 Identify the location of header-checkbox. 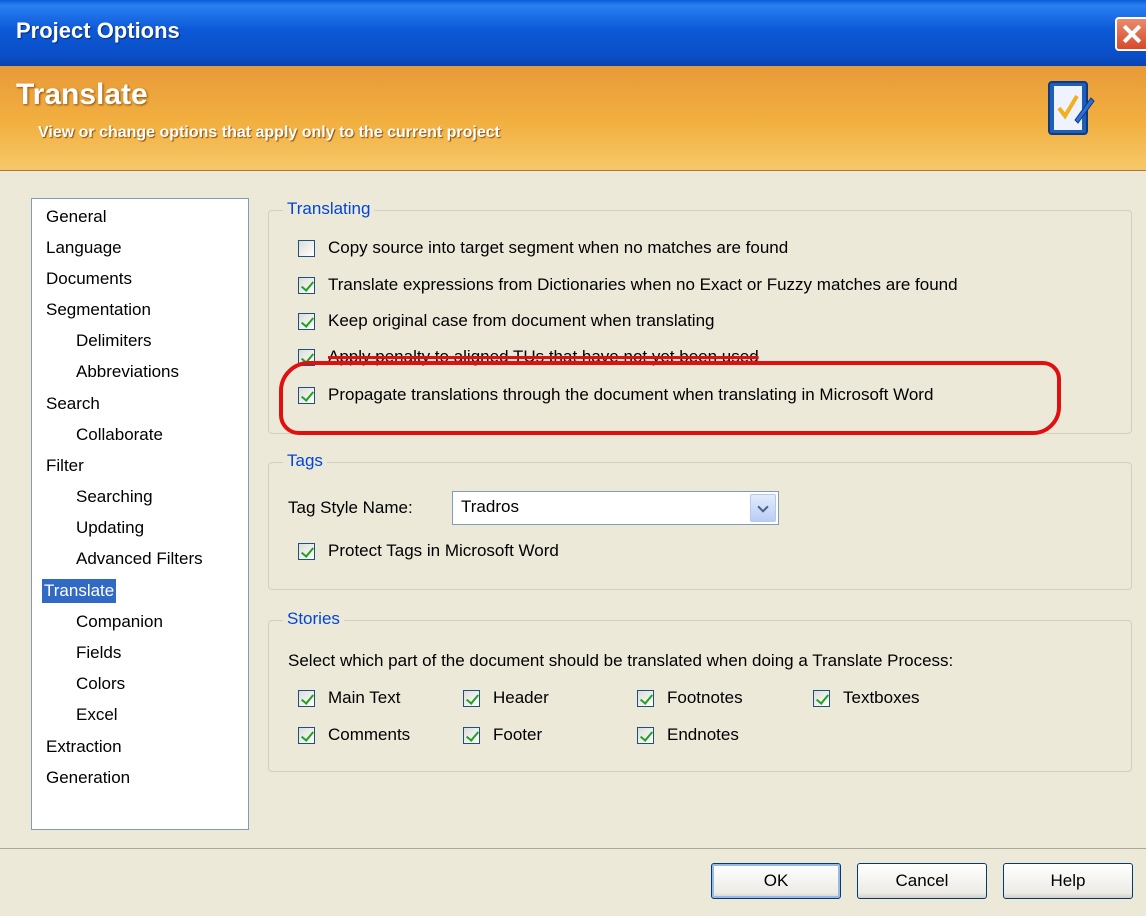
(471, 698).